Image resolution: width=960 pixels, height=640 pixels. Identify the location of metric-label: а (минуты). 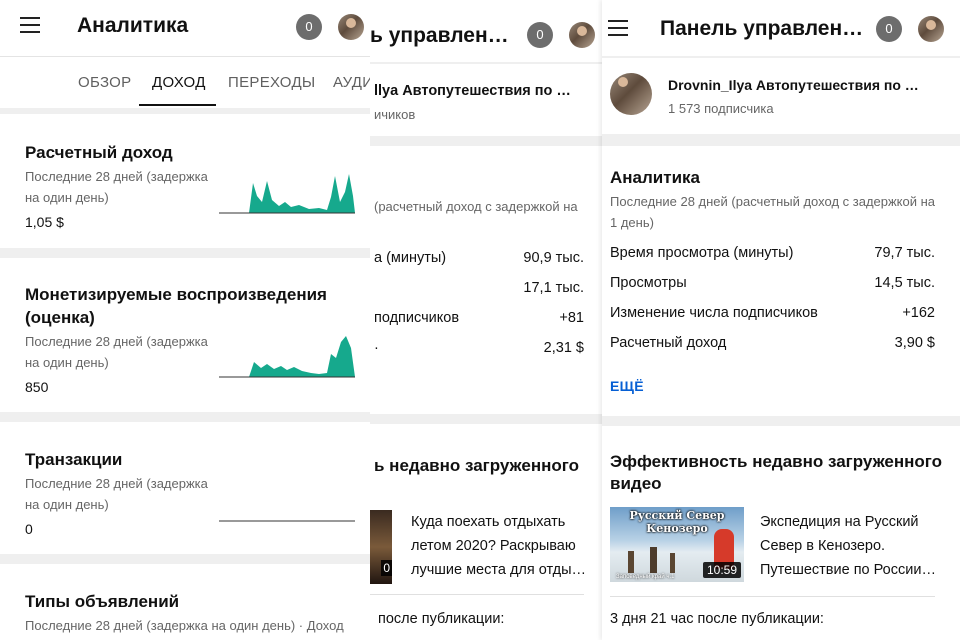
(410, 258).